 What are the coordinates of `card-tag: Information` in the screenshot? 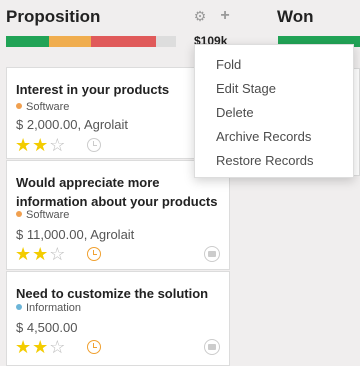 It's located at (48, 308).